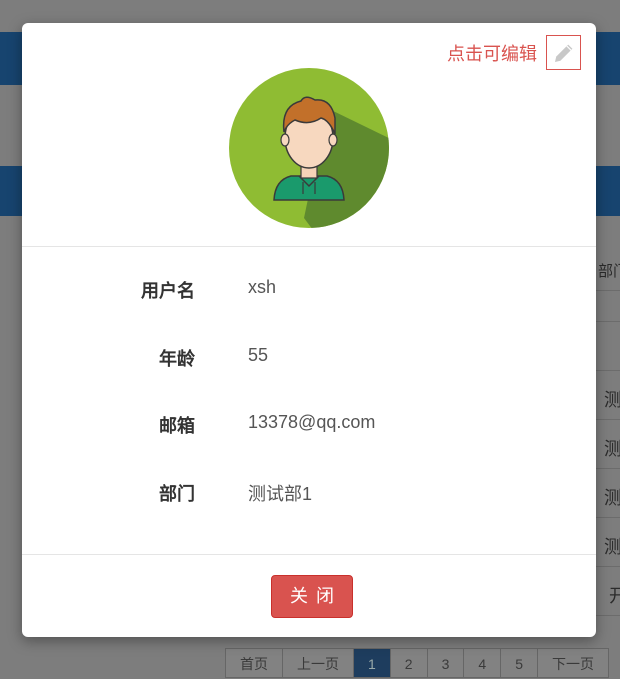 This screenshot has width=620, height=679. Describe the element at coordinates (372, 663) in the screenshot. I see `page-1: 1` at that location.